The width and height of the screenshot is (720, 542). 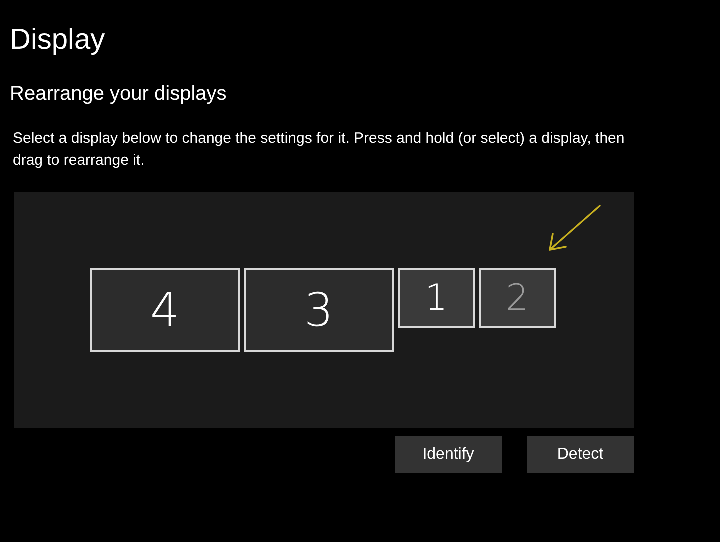 What do you see at coordinates (574, 229) in the screenshot?
I see `arrow-icon` at bounding box center [574, 229].